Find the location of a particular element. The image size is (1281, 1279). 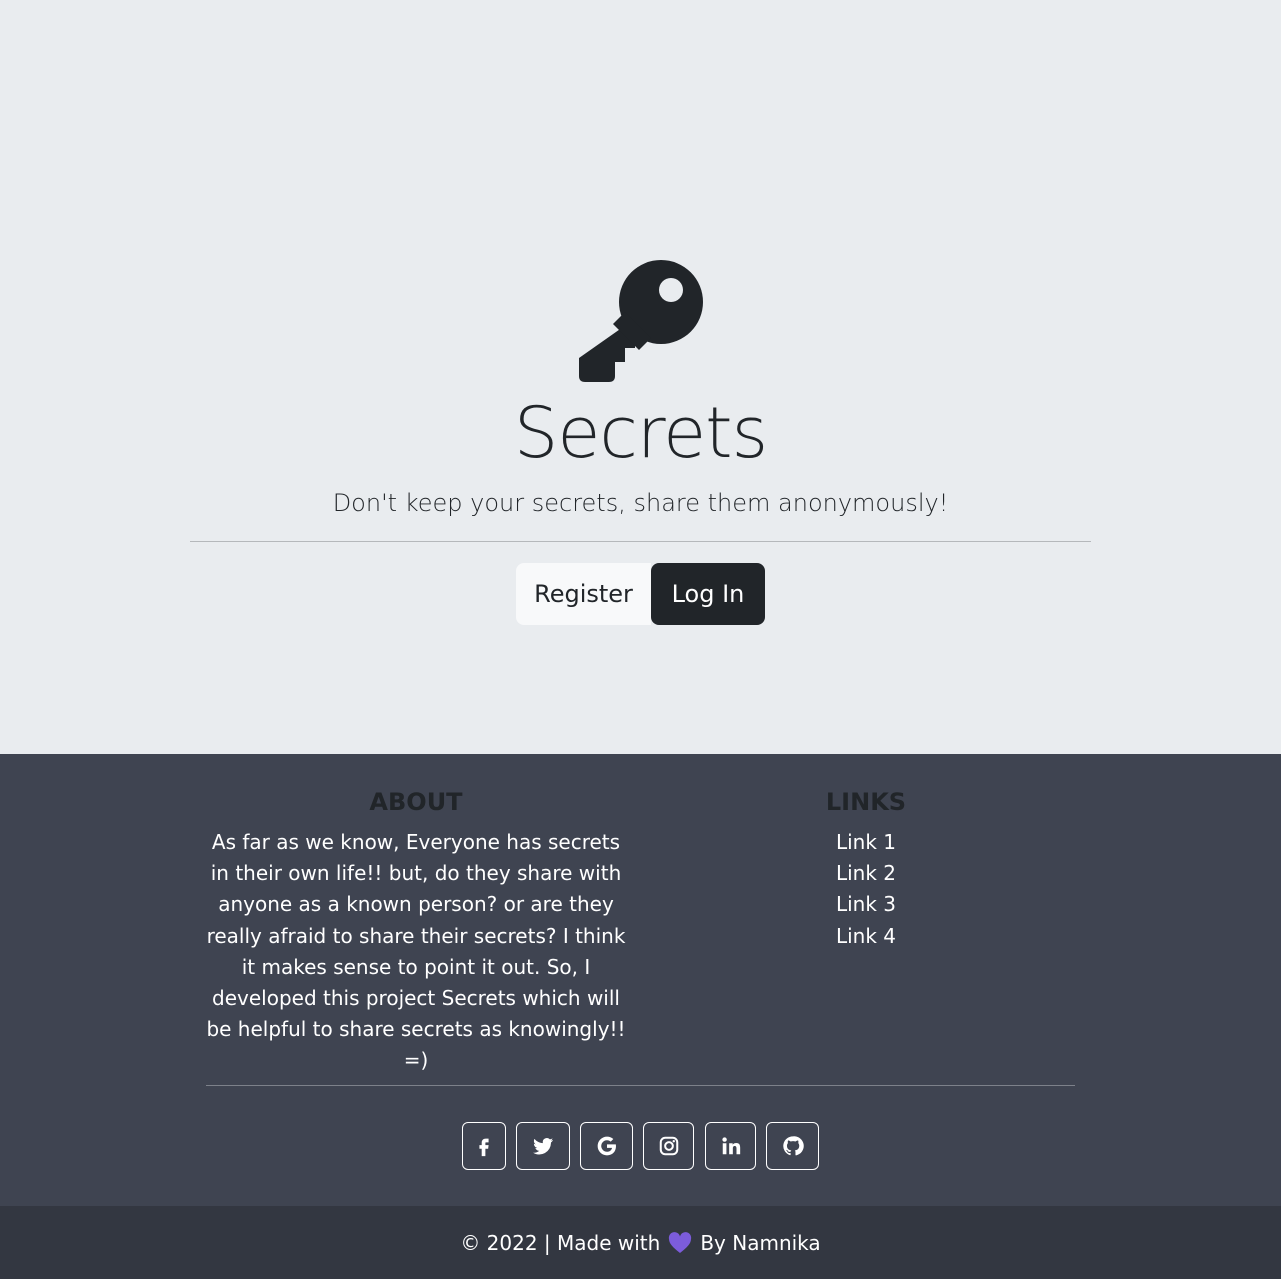

linkedin-button is located at coordinates (730, 1146).